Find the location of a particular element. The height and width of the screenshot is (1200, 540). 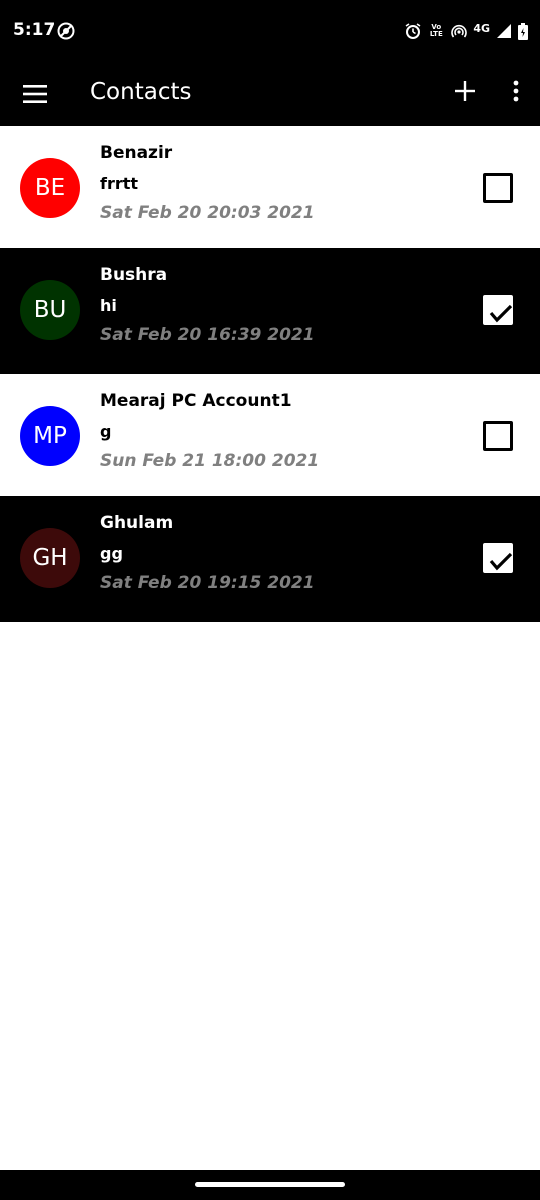

page-title: Contacts is located at coordinates (141, 92).